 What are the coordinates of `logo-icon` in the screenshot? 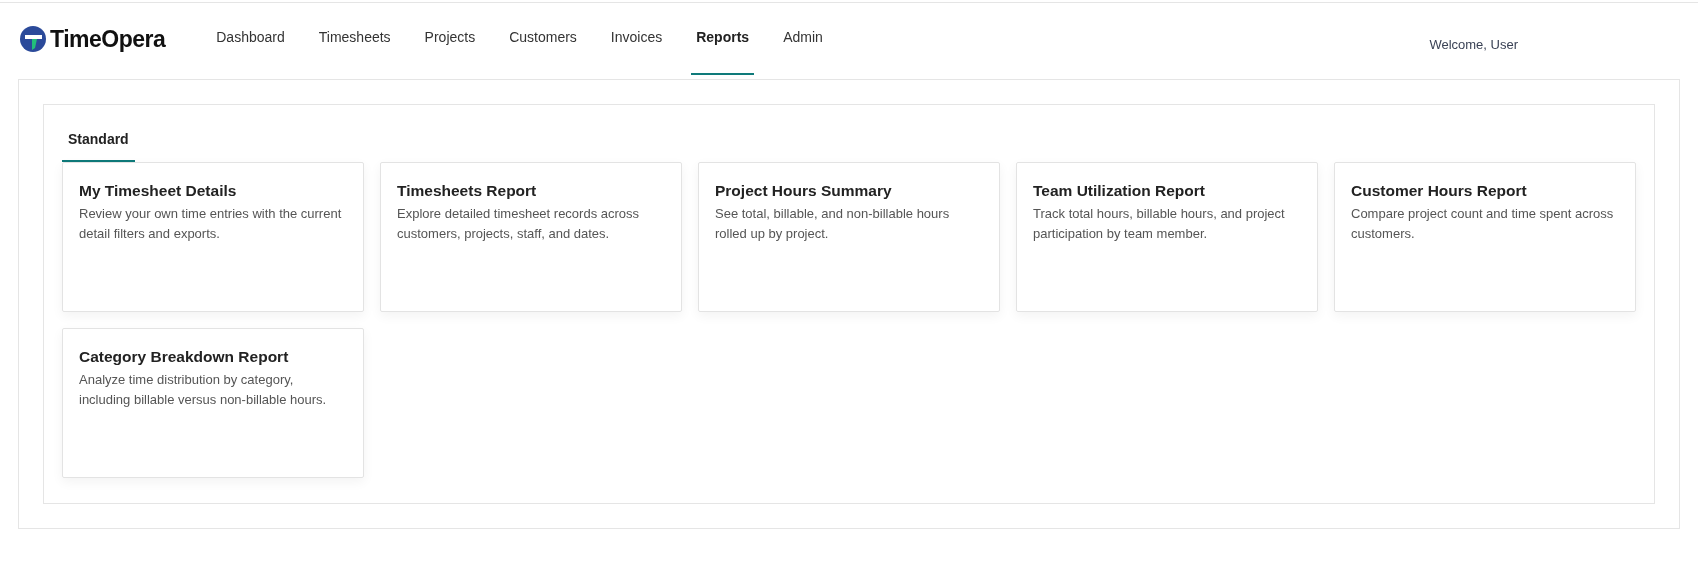 It's located at (33, 39).